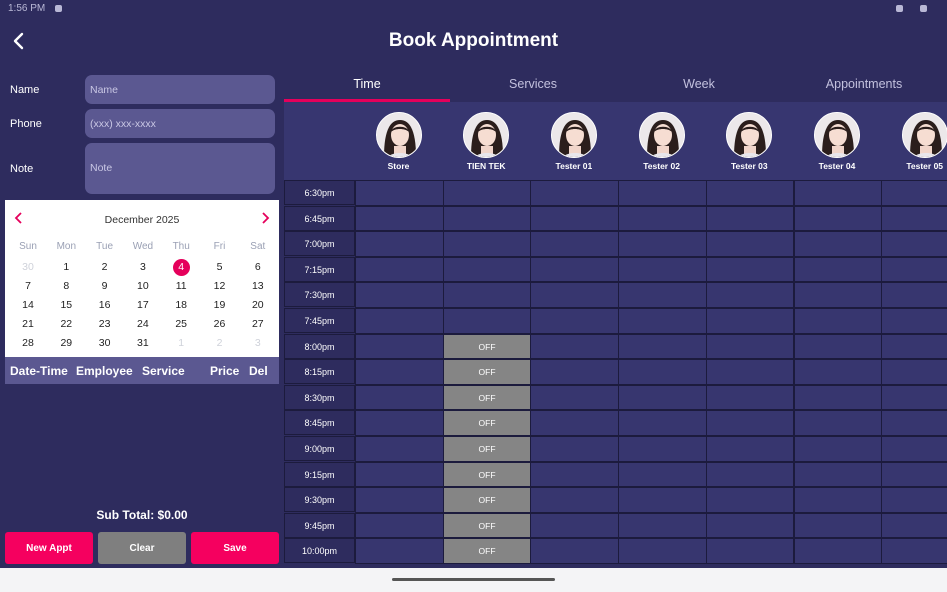  What do you see at coordinates (398, 141) in the screenshot?
I see `staff-store: Store` at bounding box center [398, 141].